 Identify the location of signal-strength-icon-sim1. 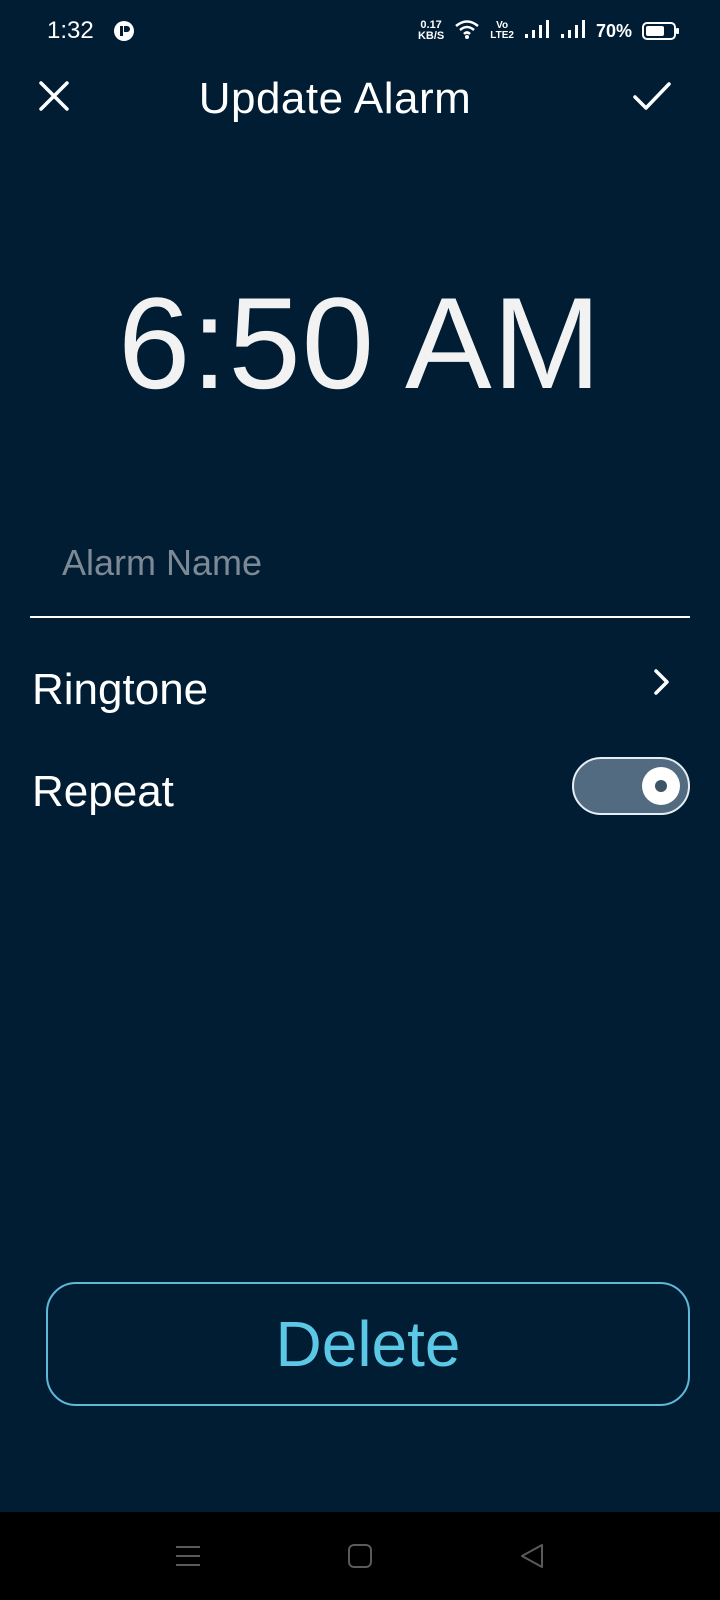
(537, 31).